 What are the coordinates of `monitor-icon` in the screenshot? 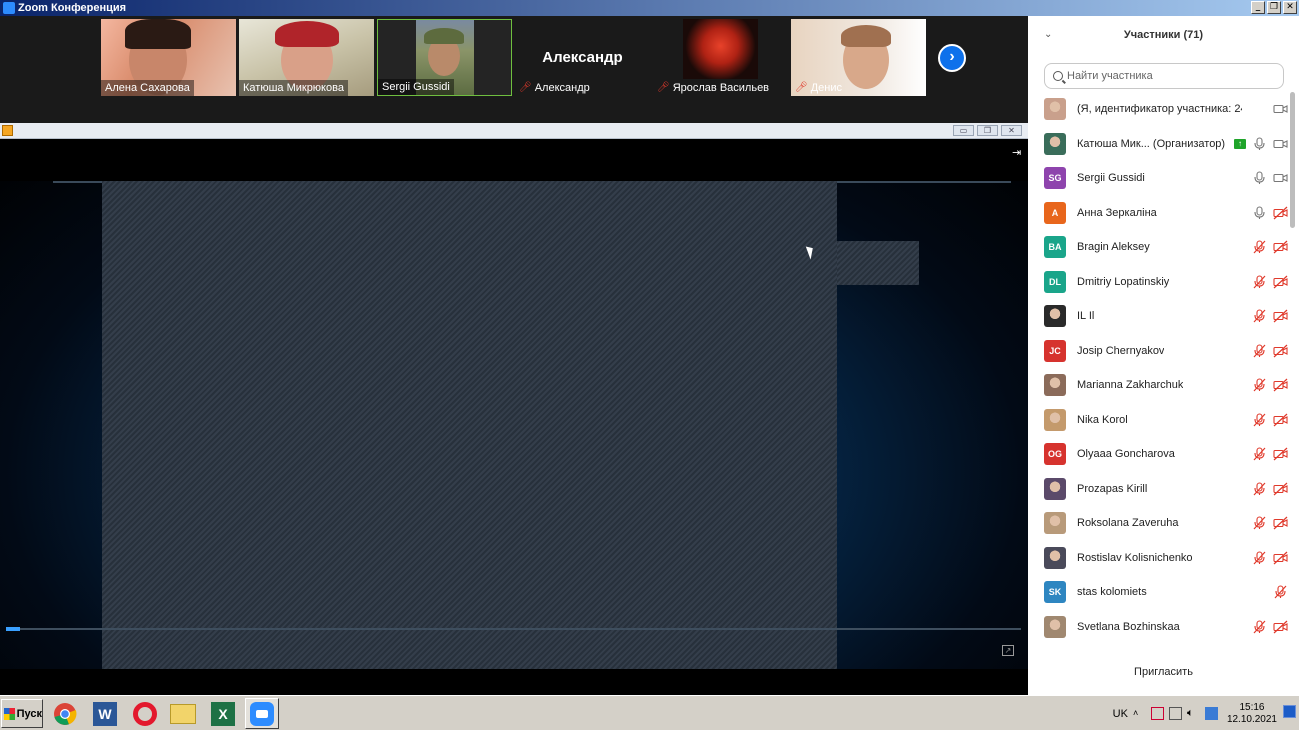 It's located at (1211, 713).